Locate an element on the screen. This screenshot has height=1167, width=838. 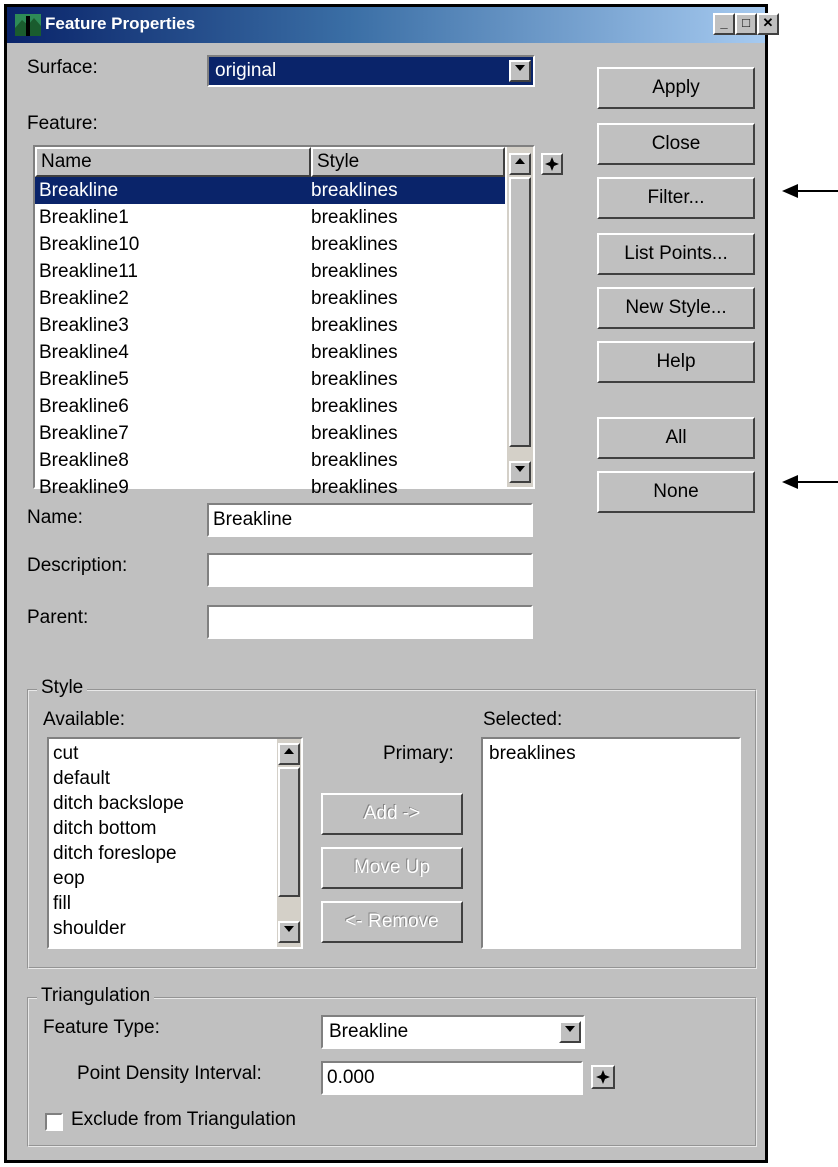
feature-list-header: Name Style is located at coordinates (270, 162).